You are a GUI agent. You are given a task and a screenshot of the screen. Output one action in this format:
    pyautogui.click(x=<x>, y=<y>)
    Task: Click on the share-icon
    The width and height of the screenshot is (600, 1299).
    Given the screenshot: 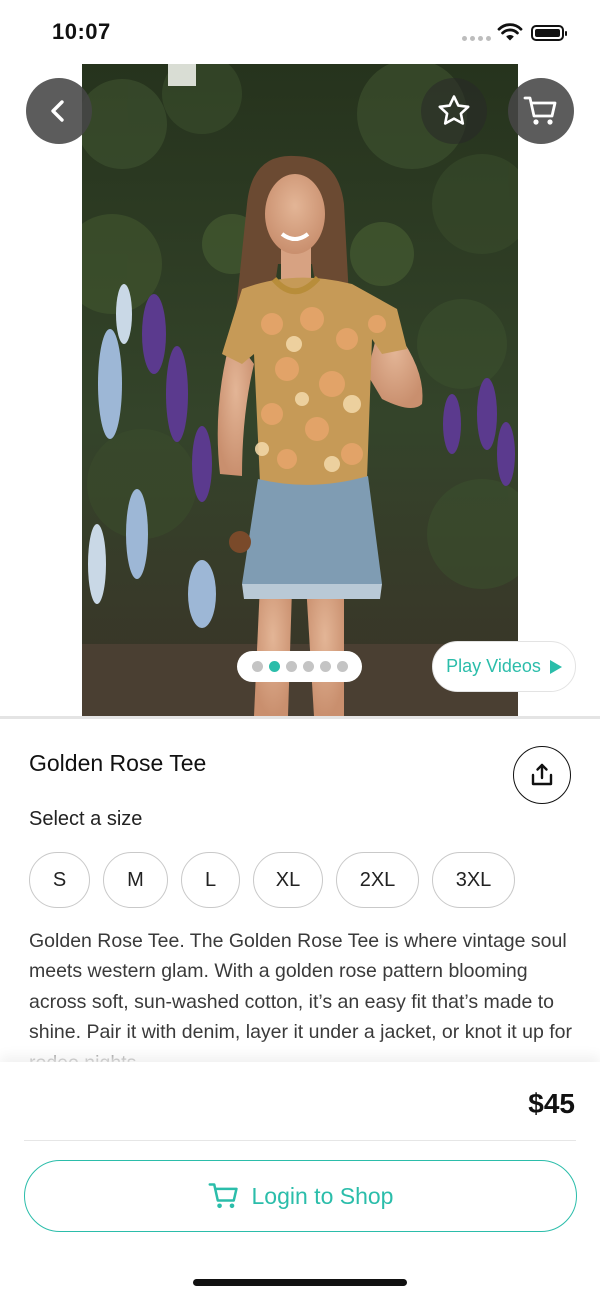 What is the action you would take?
    pyautogui.click(x=542, y=774)
    